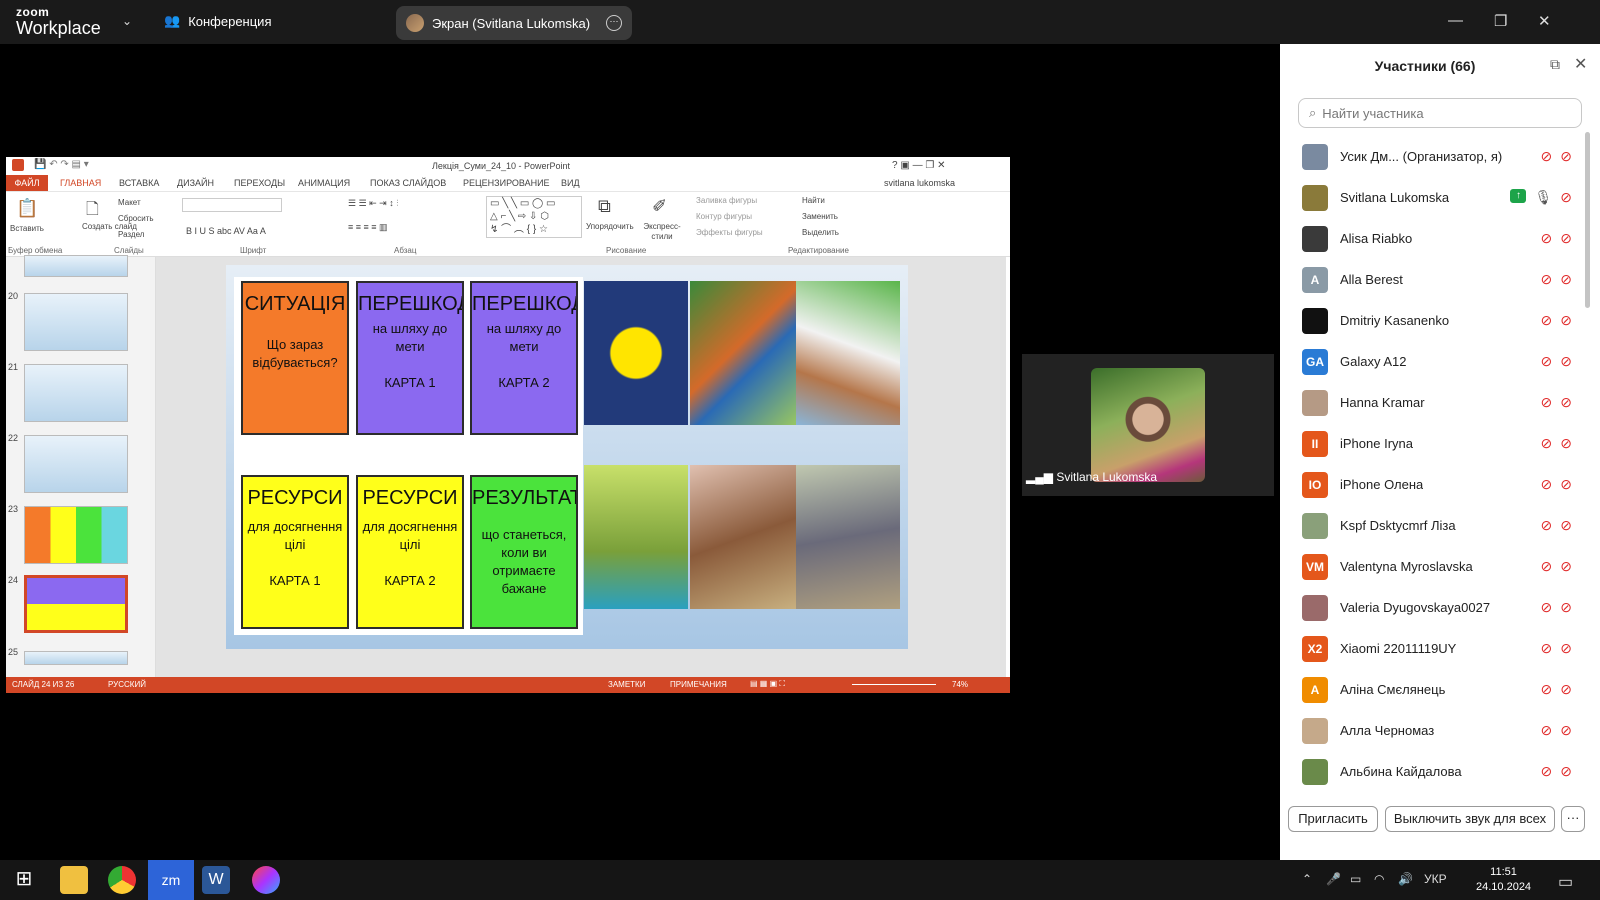 The height and width of the screenshot is (900, 1600). Describe the element at coordinates (820, 216) in the screenshot. I see `replace-button: Заменить` at that location.